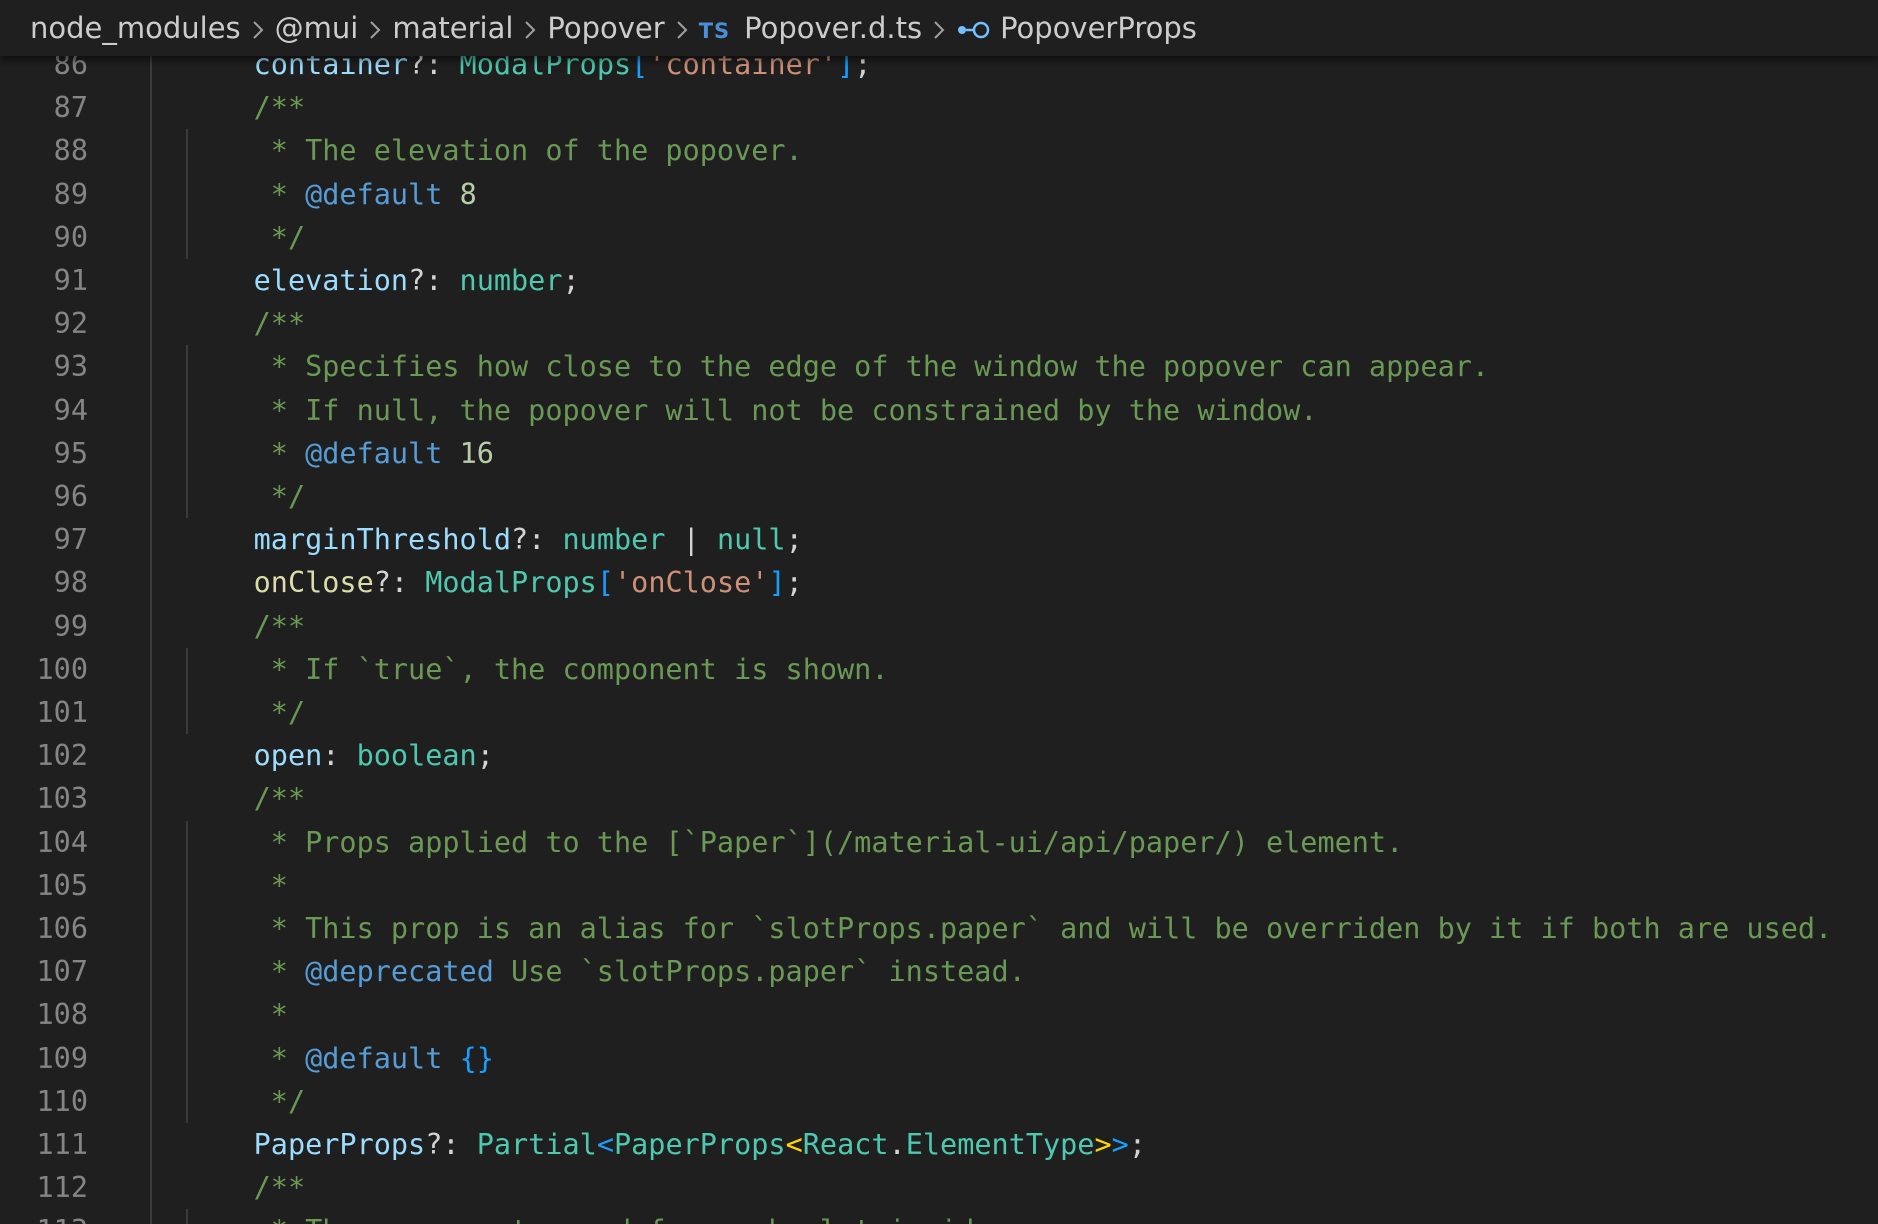 Image resolution: width=1878 pixels, height=1224 pixels. I want to click on code-text: * The elevation of the popover., so click(494, 150).